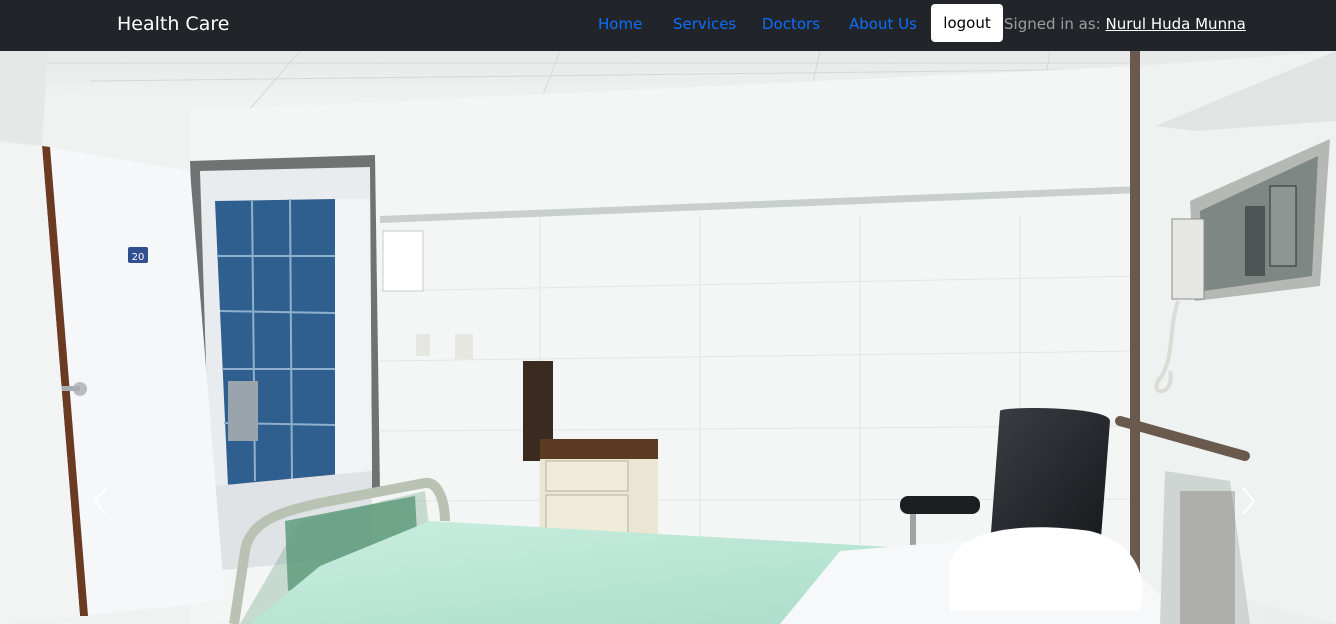  What do you see at coordinates (1055, 24) in the screenshot?
I see `signed-in-prefix: Signed in as:` at bounding box center [1055, 24].